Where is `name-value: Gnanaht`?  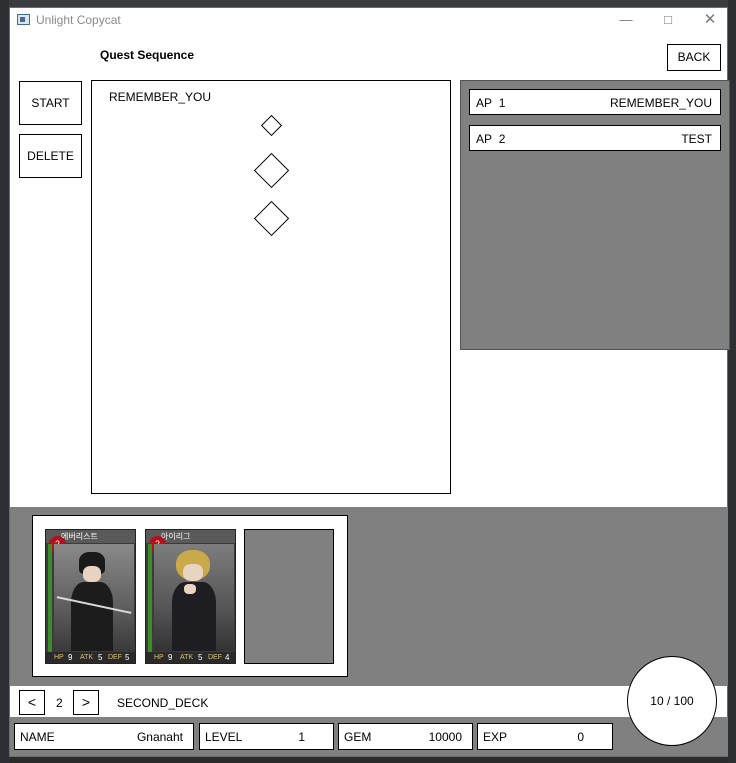
name-value: Gnanaht is located at coordinates (159, 737).